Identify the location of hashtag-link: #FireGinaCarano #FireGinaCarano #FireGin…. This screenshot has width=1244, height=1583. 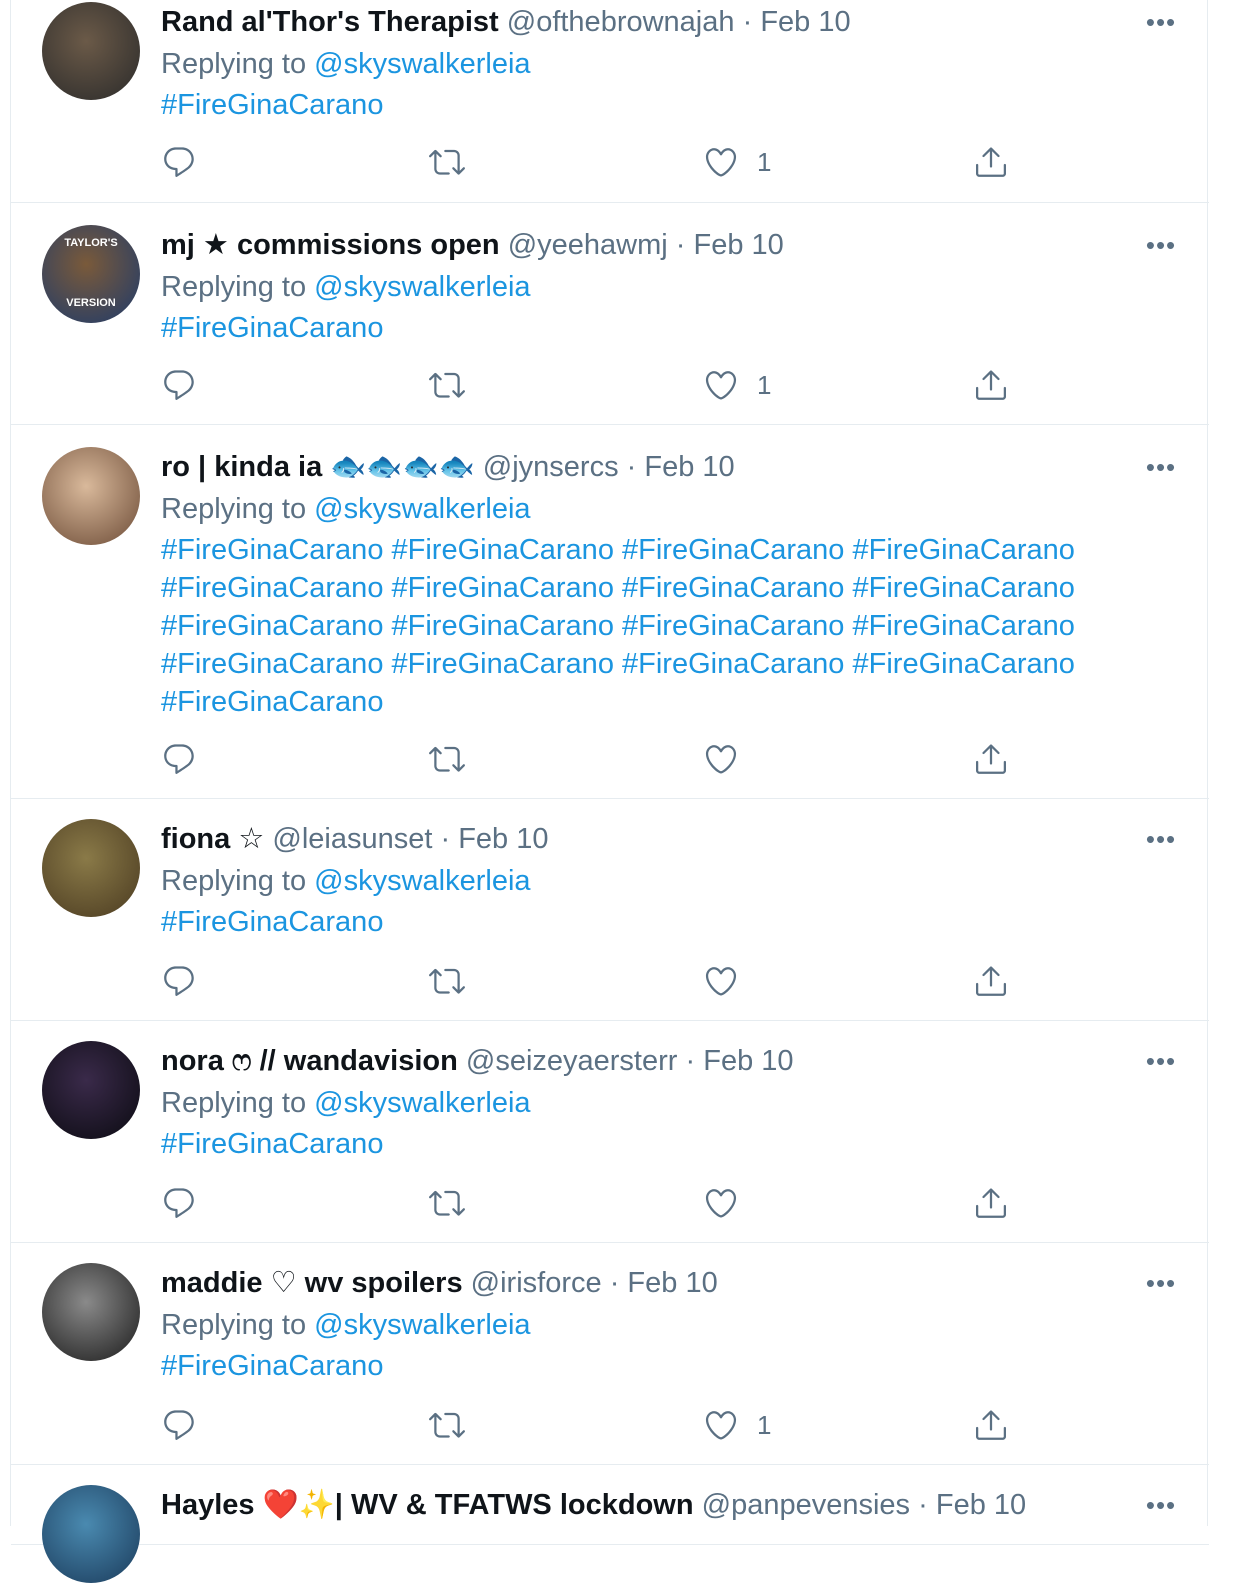
(641, 626).